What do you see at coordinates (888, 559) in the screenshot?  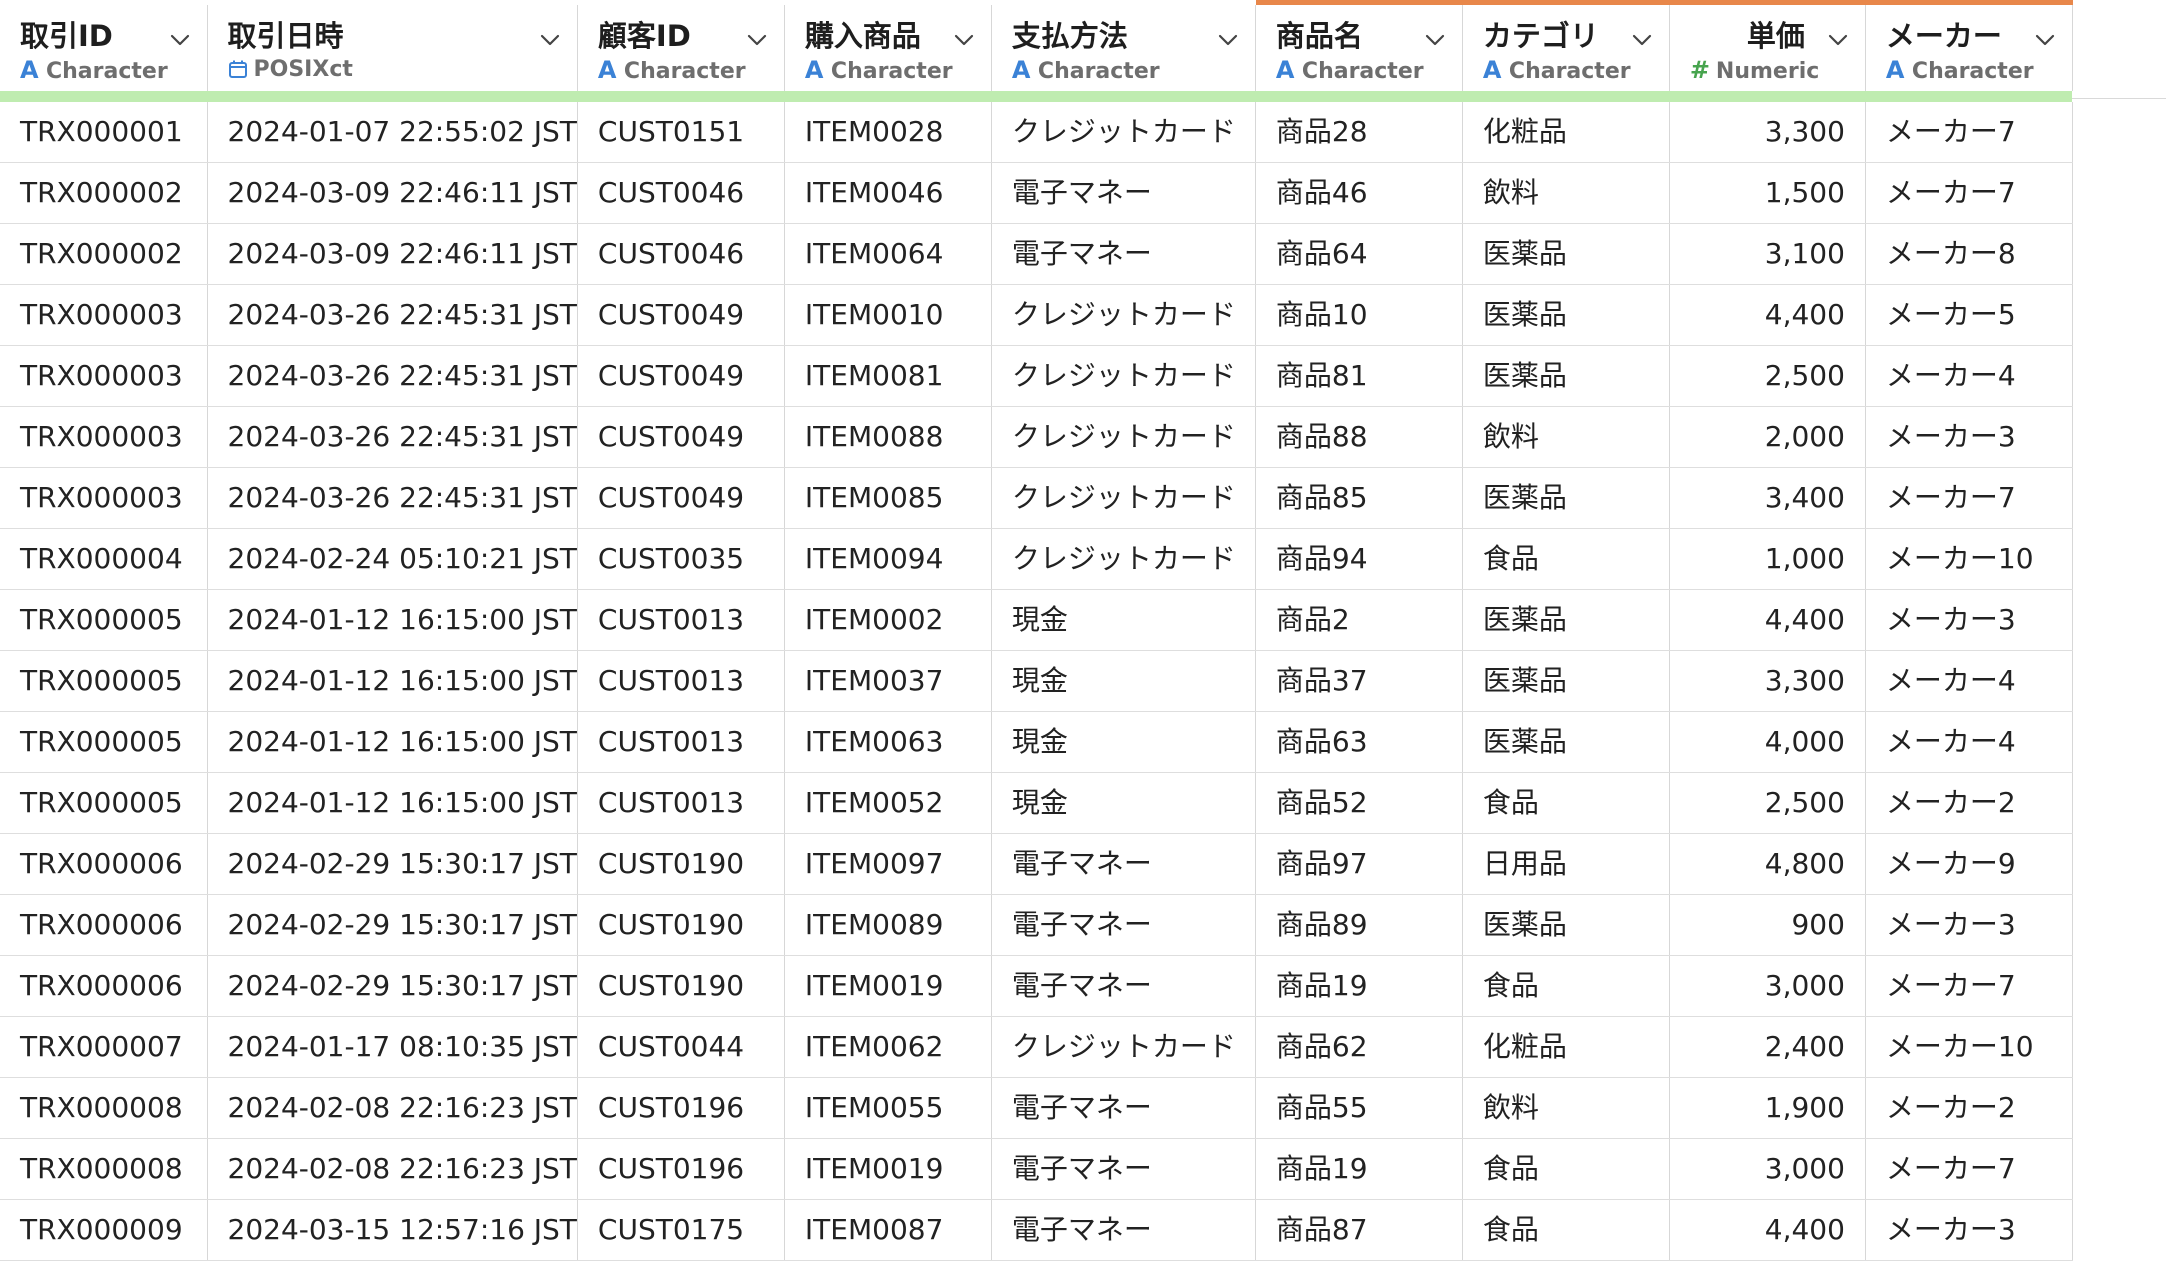 I see `table-cell: ITEM0094` at bounding box center [888, 559].